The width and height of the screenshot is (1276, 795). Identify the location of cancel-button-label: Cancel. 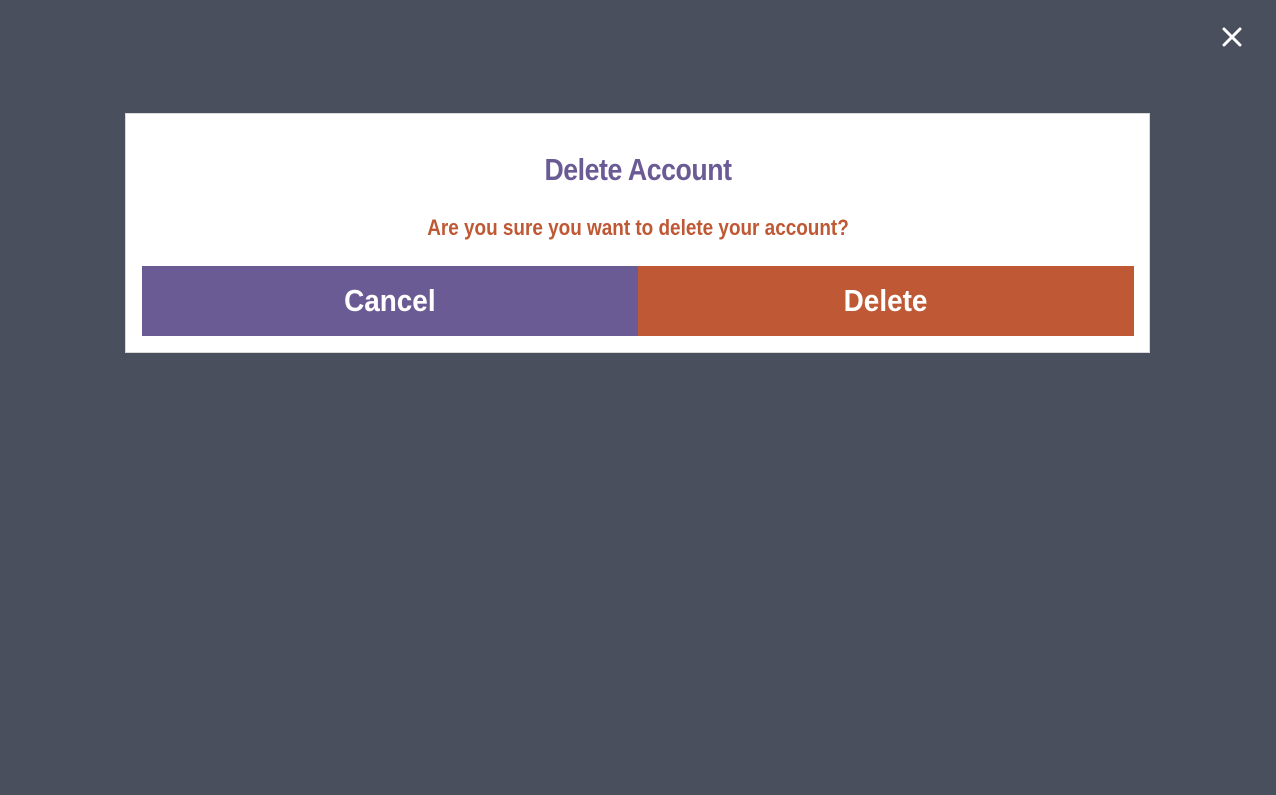
(390, 300).